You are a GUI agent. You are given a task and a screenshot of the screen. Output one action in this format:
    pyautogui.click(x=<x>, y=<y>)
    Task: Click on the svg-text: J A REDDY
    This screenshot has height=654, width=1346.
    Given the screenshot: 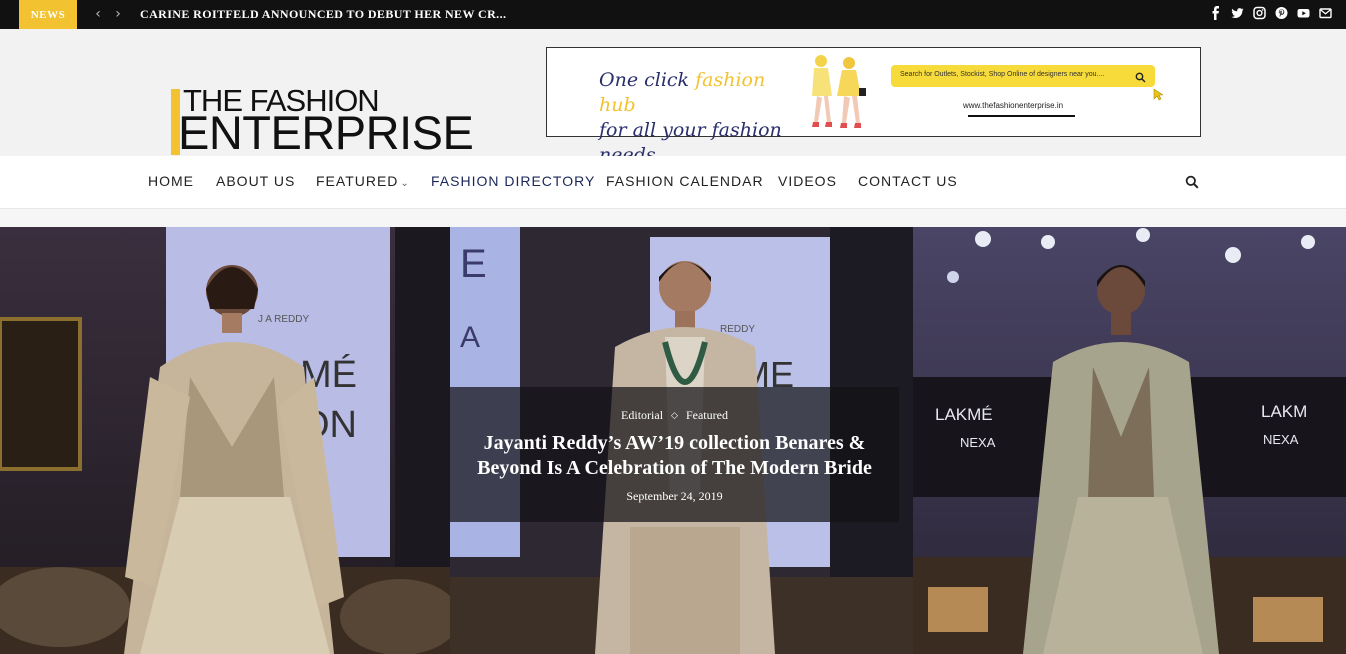 What is the action you would take?
    pyautogui.click(x=283, y=319)
    